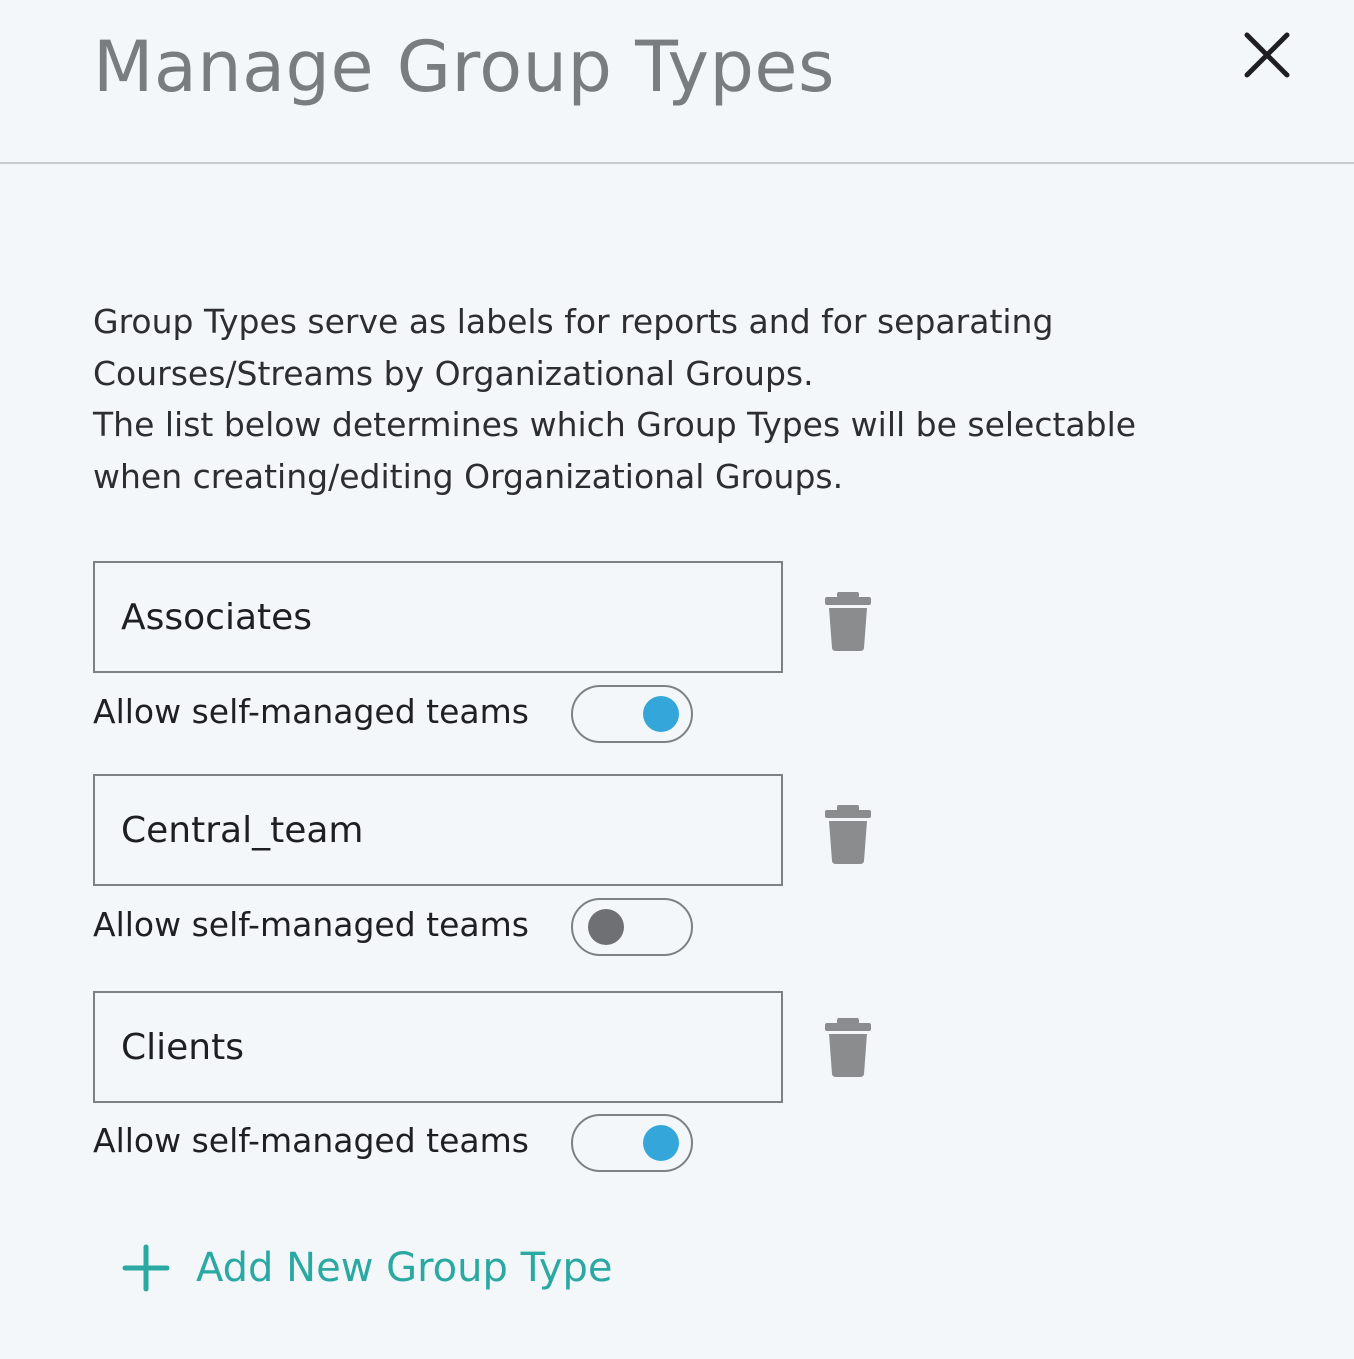  Describe the element at coordinates (464, 67) in the screenshot. I see `dialog-title: Manage Group Types` at that location.